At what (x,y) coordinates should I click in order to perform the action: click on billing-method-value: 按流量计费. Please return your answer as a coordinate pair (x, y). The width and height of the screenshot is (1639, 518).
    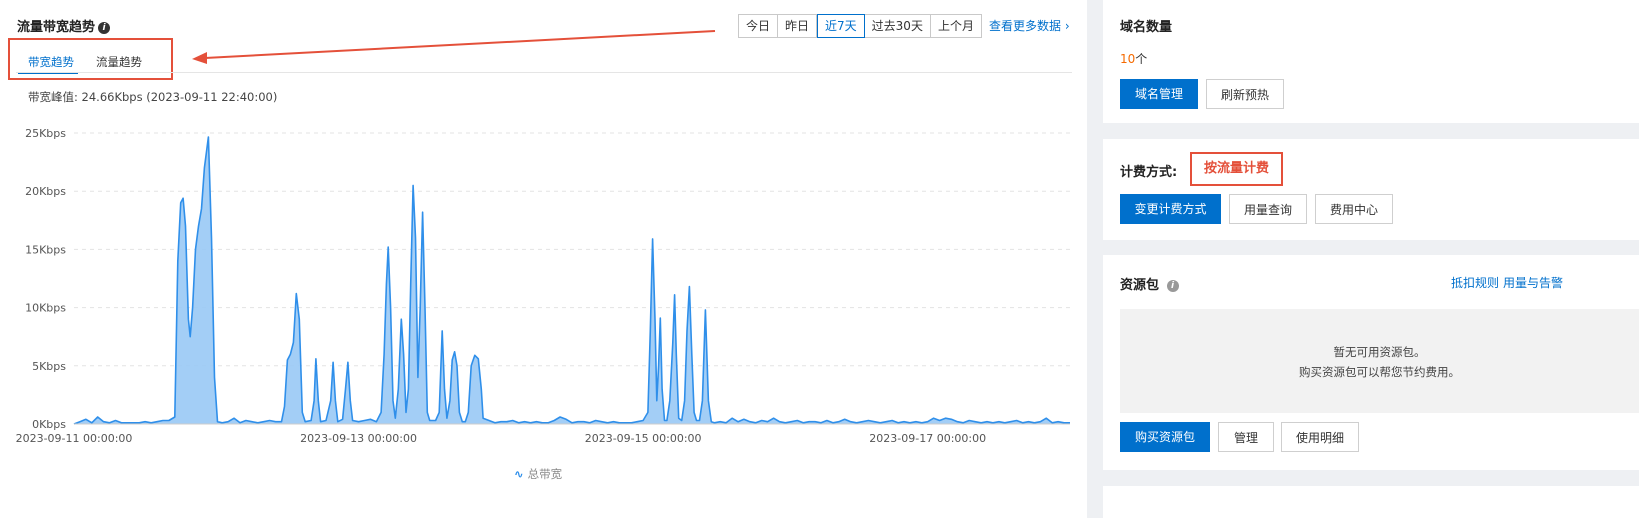
    Looking at the image, I should click on (1236, 169).